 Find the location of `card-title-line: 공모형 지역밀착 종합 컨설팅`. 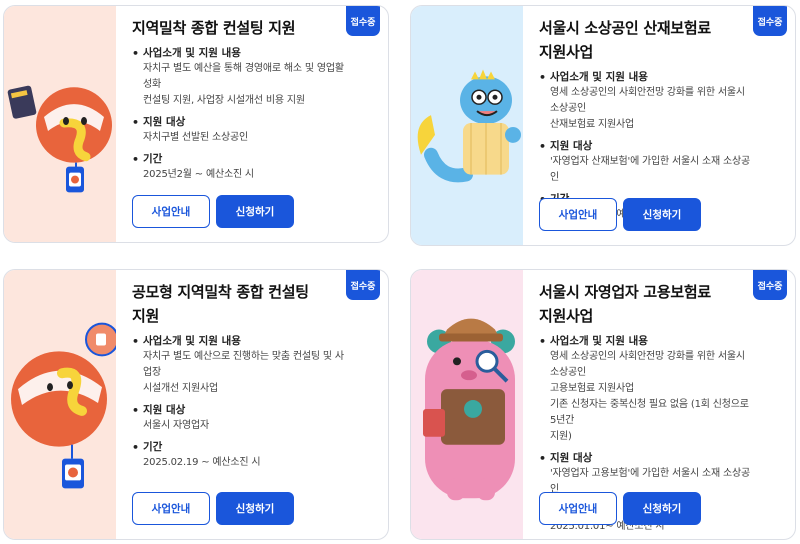

card-title-line: 공모형 지역밀착 종합 컨설팅 is located at coordinates (220, 292).